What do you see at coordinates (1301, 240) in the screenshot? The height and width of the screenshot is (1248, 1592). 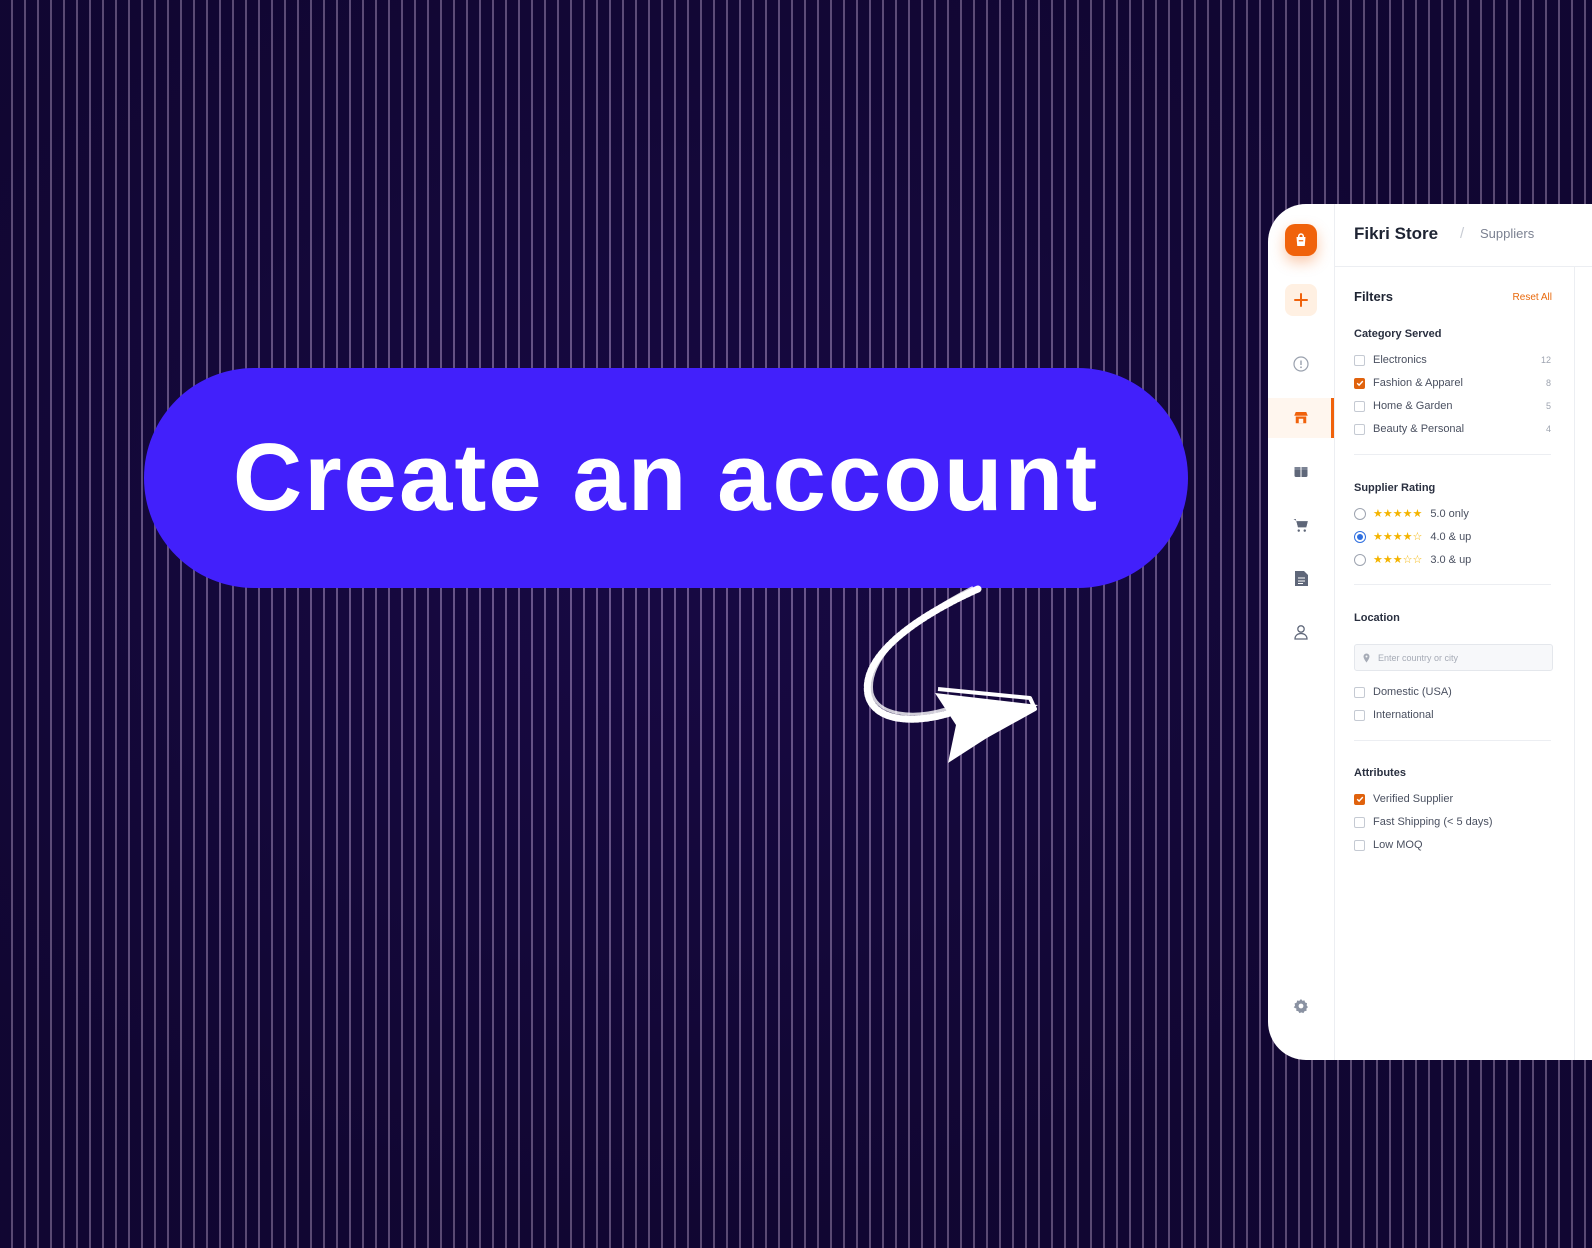 I see `shopping-bag-icon` at bounding box center [1301, 240].